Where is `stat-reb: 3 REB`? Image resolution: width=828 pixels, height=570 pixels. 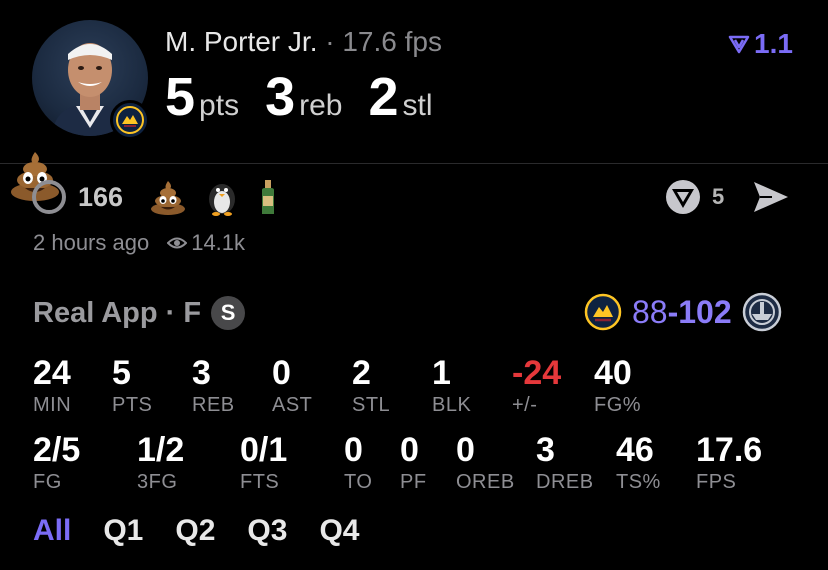
stat-reb: 3 REB is located at coordinates (213, 385).